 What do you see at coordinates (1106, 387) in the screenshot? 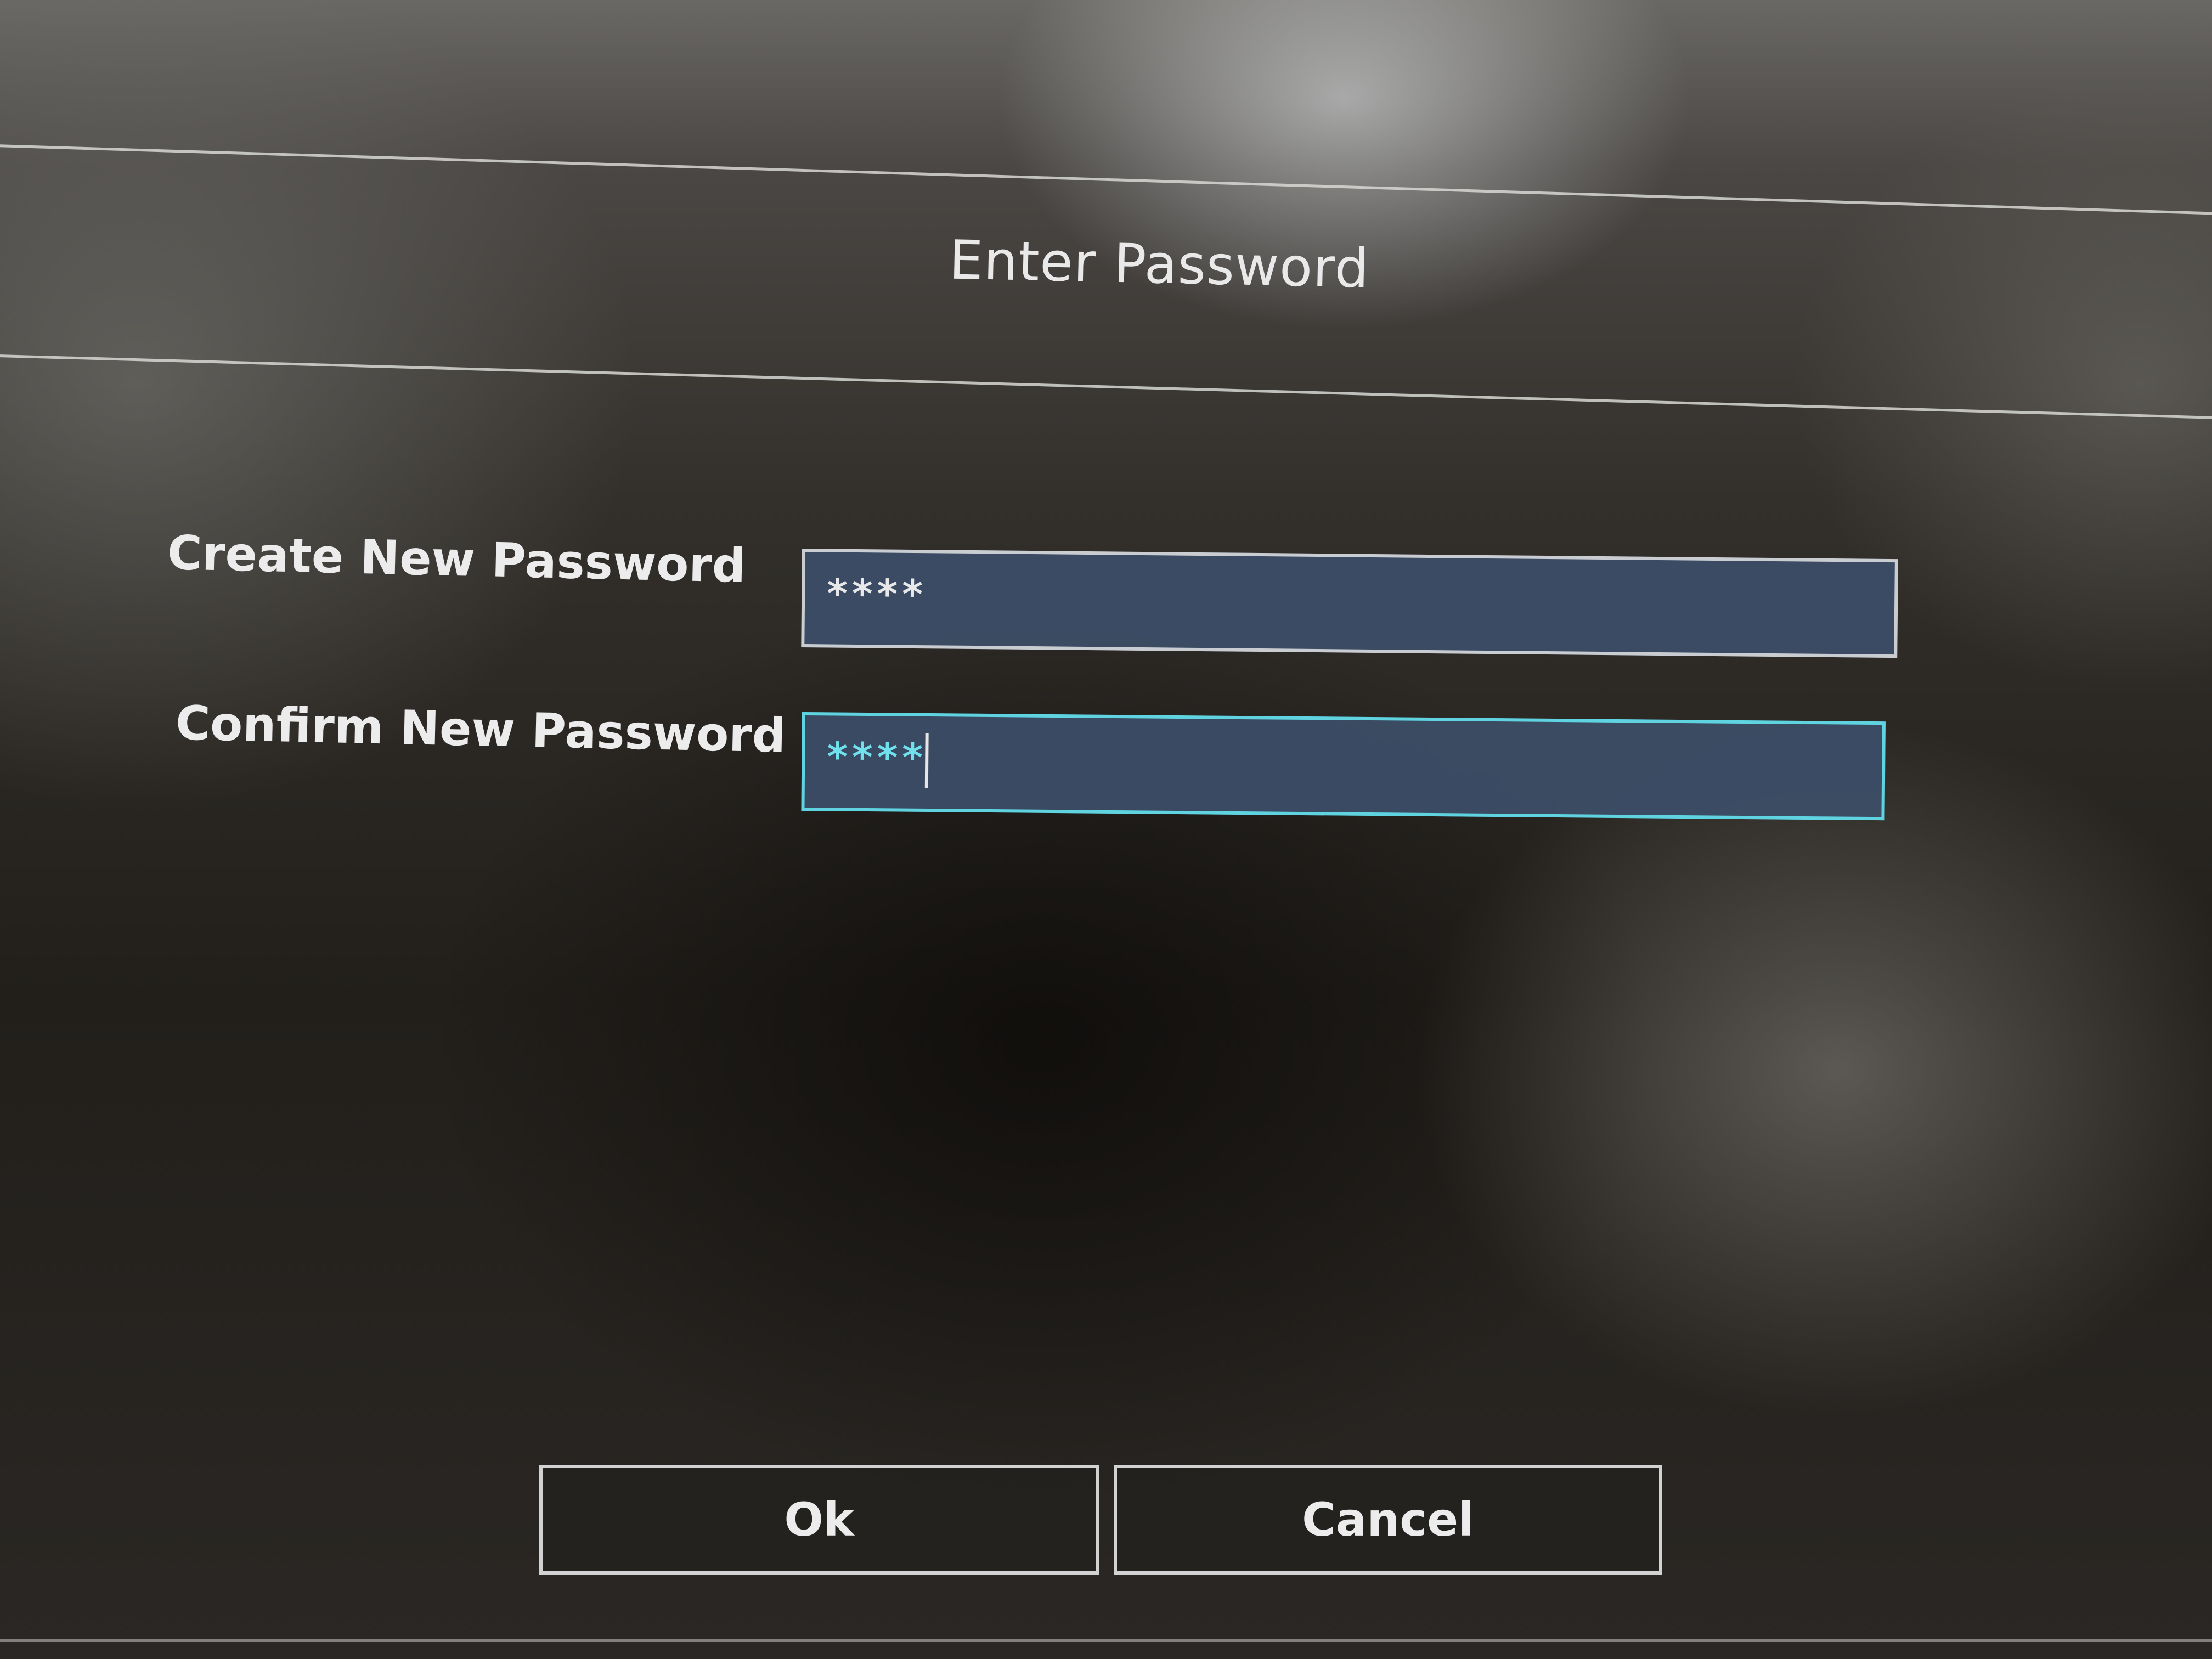
I see `header-bottom-divider` at bounding box center [1106, 387].